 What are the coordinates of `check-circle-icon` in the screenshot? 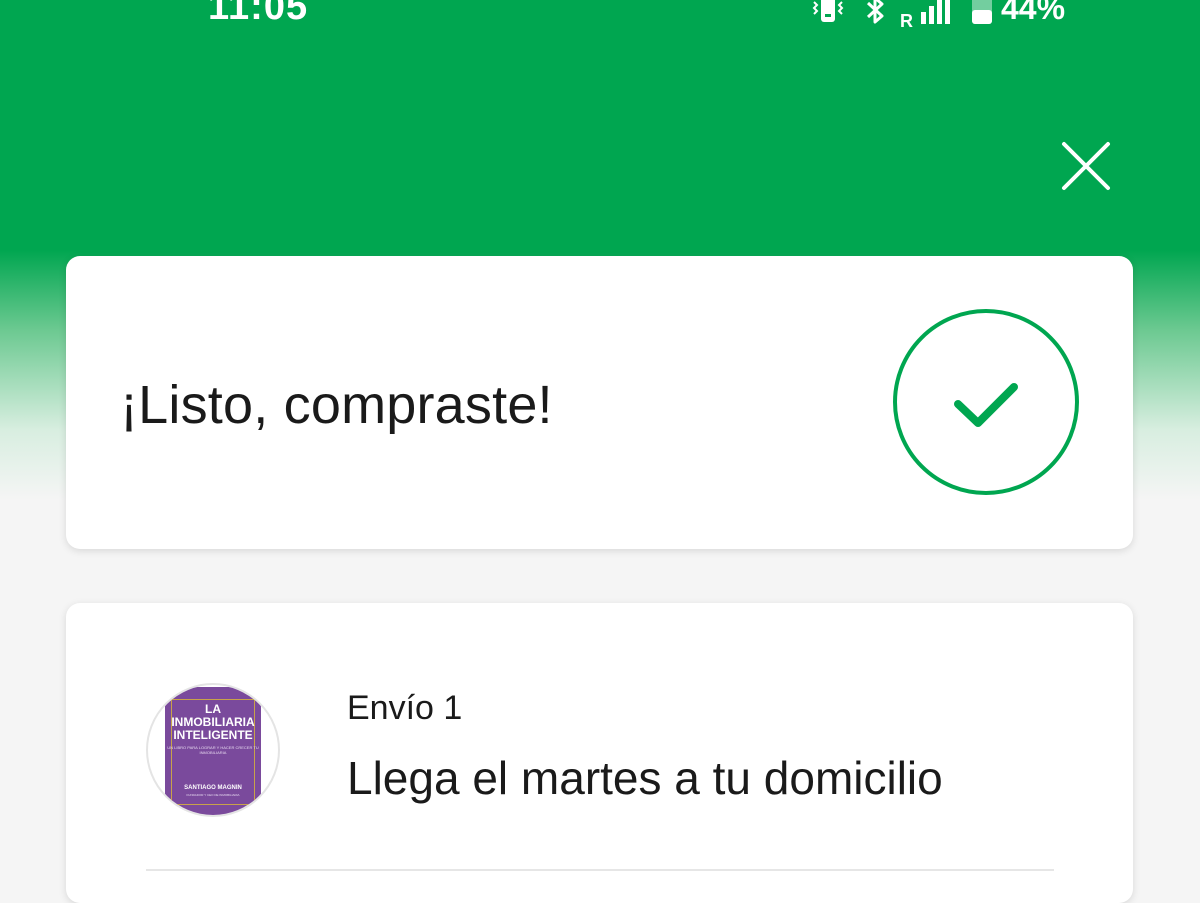 It's located at (986, 402).